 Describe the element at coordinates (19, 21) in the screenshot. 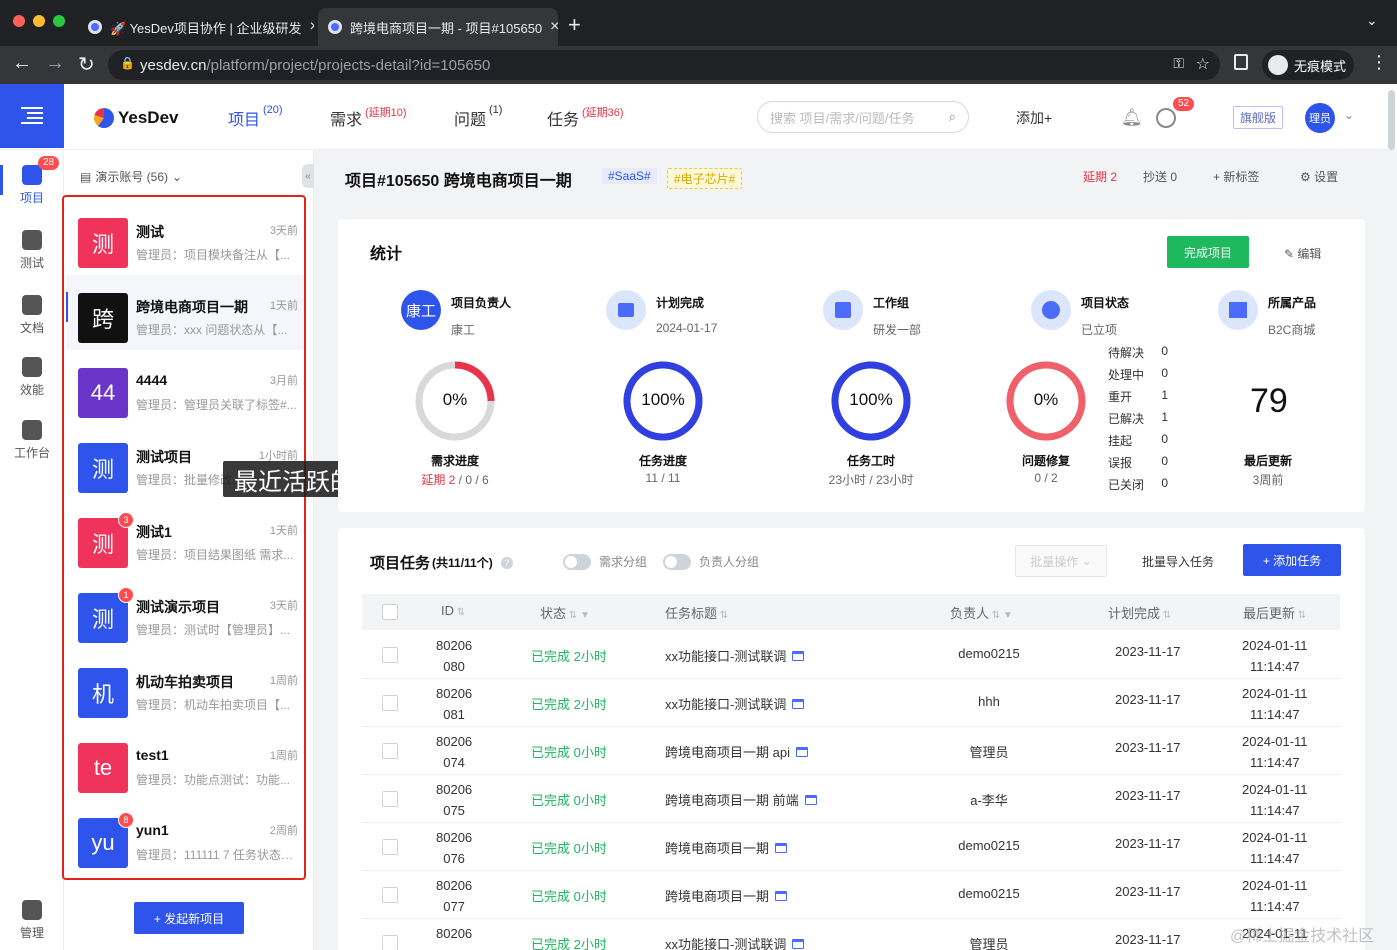

I see `close-window-button` at that location.